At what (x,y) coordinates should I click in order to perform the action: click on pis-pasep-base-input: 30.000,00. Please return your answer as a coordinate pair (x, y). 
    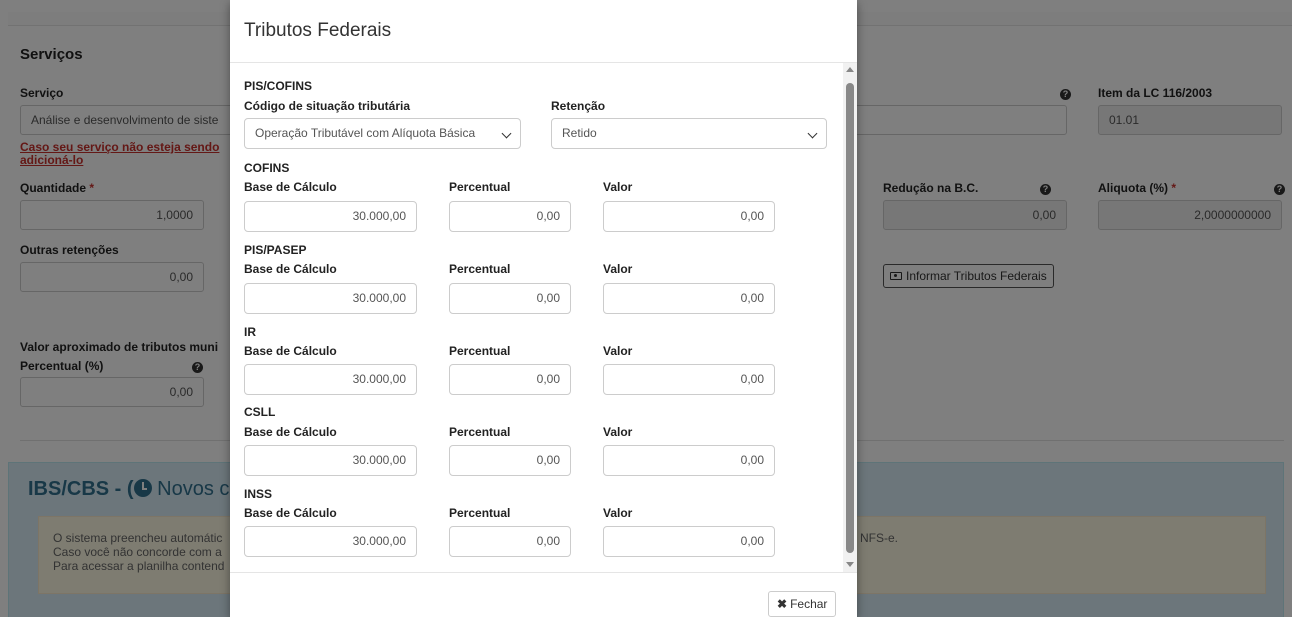
    Looking at the image, I should click on (330, 298).